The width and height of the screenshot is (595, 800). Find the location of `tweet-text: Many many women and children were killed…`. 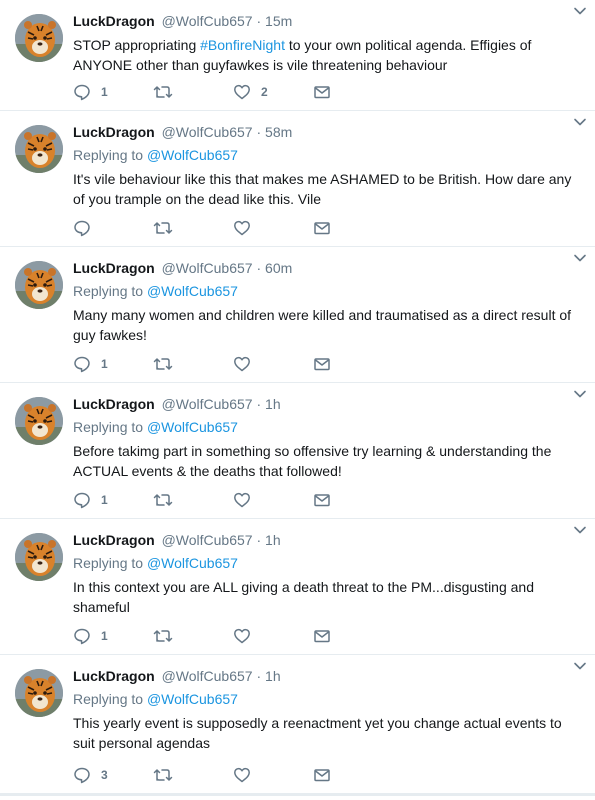

tweet-text: Many many women and children were killed… is located at coordinates (322, 325).